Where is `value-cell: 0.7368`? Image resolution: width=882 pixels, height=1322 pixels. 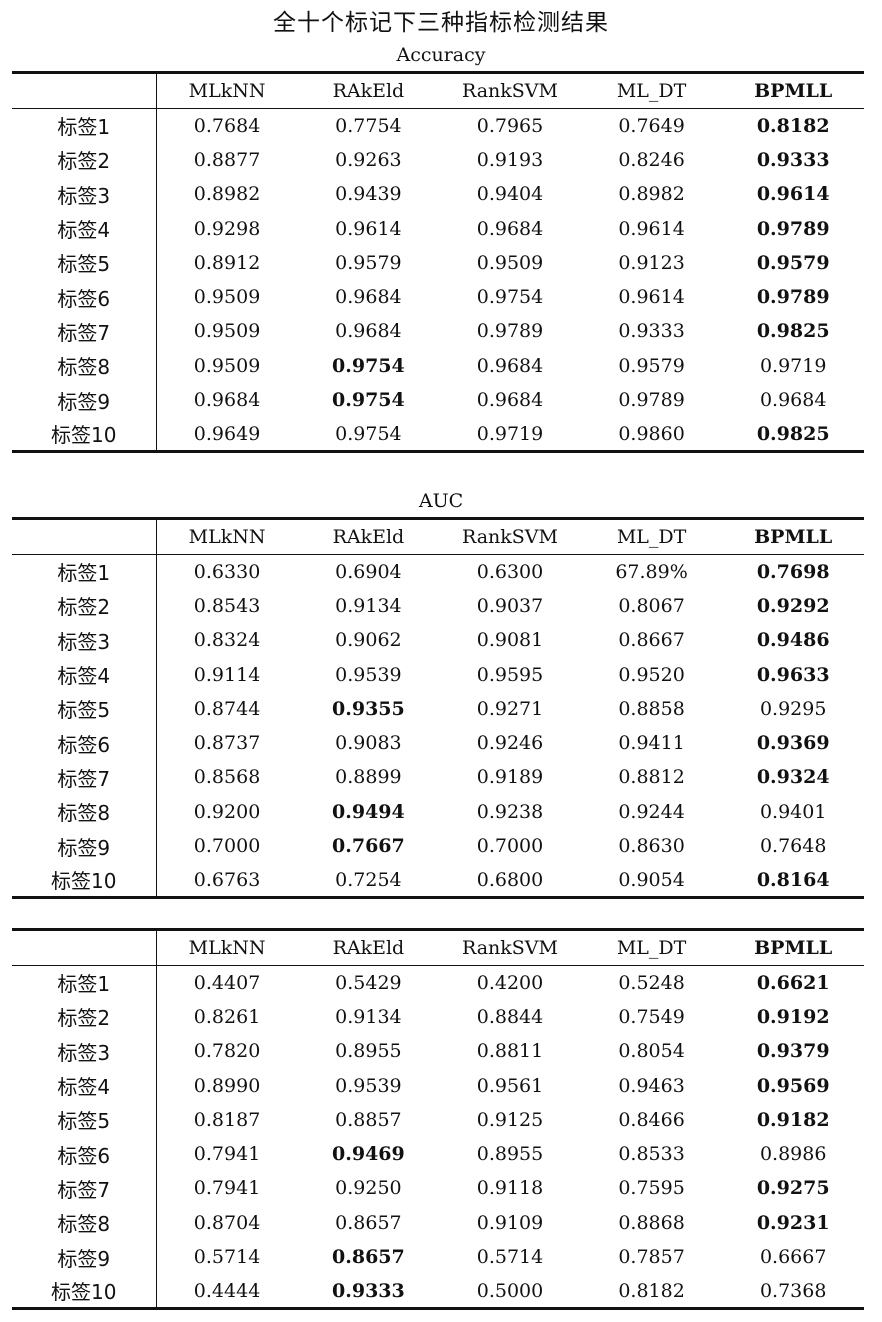
value-cell: 0.7368 is located at coordinates (793, 1292).